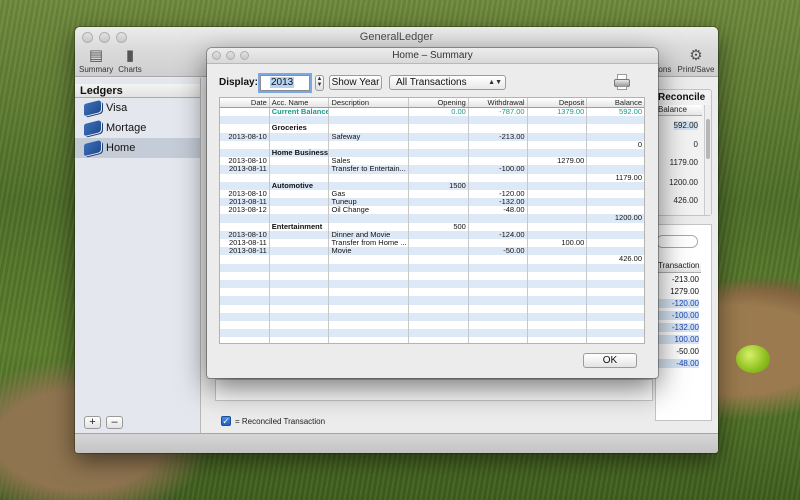  I want to click on add-ledger-button: +, so click(92, 422).